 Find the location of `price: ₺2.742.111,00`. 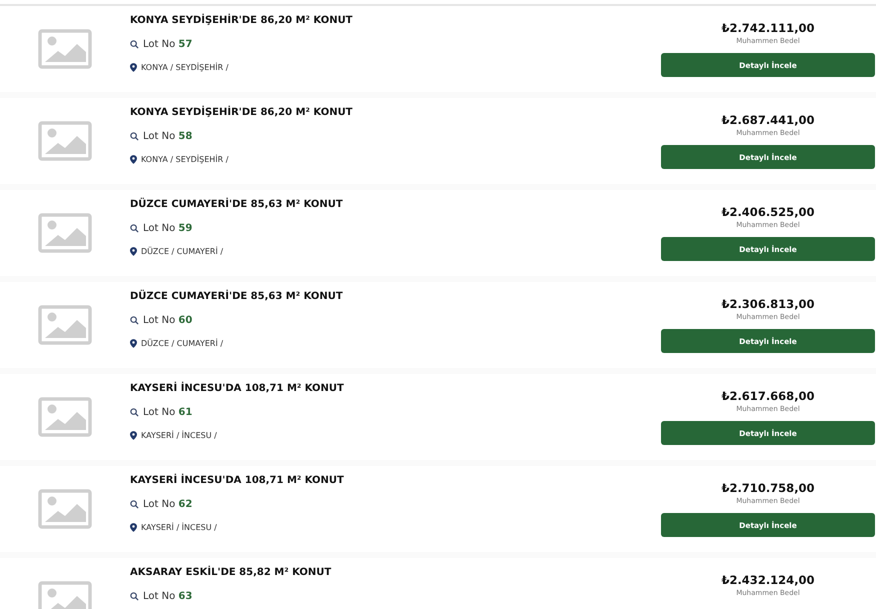

price: ₺2.742.111,00 is located at coordinates (768, 28).